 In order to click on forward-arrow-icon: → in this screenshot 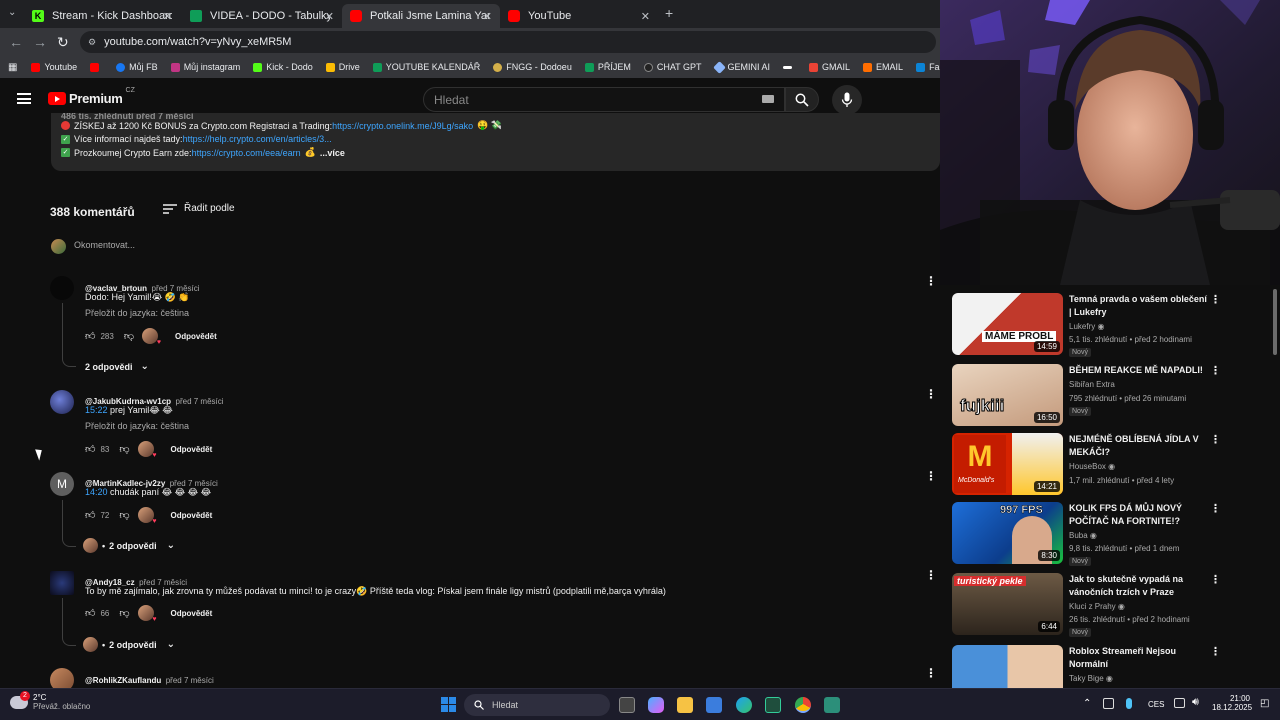, I will do `click(40, 42)`.